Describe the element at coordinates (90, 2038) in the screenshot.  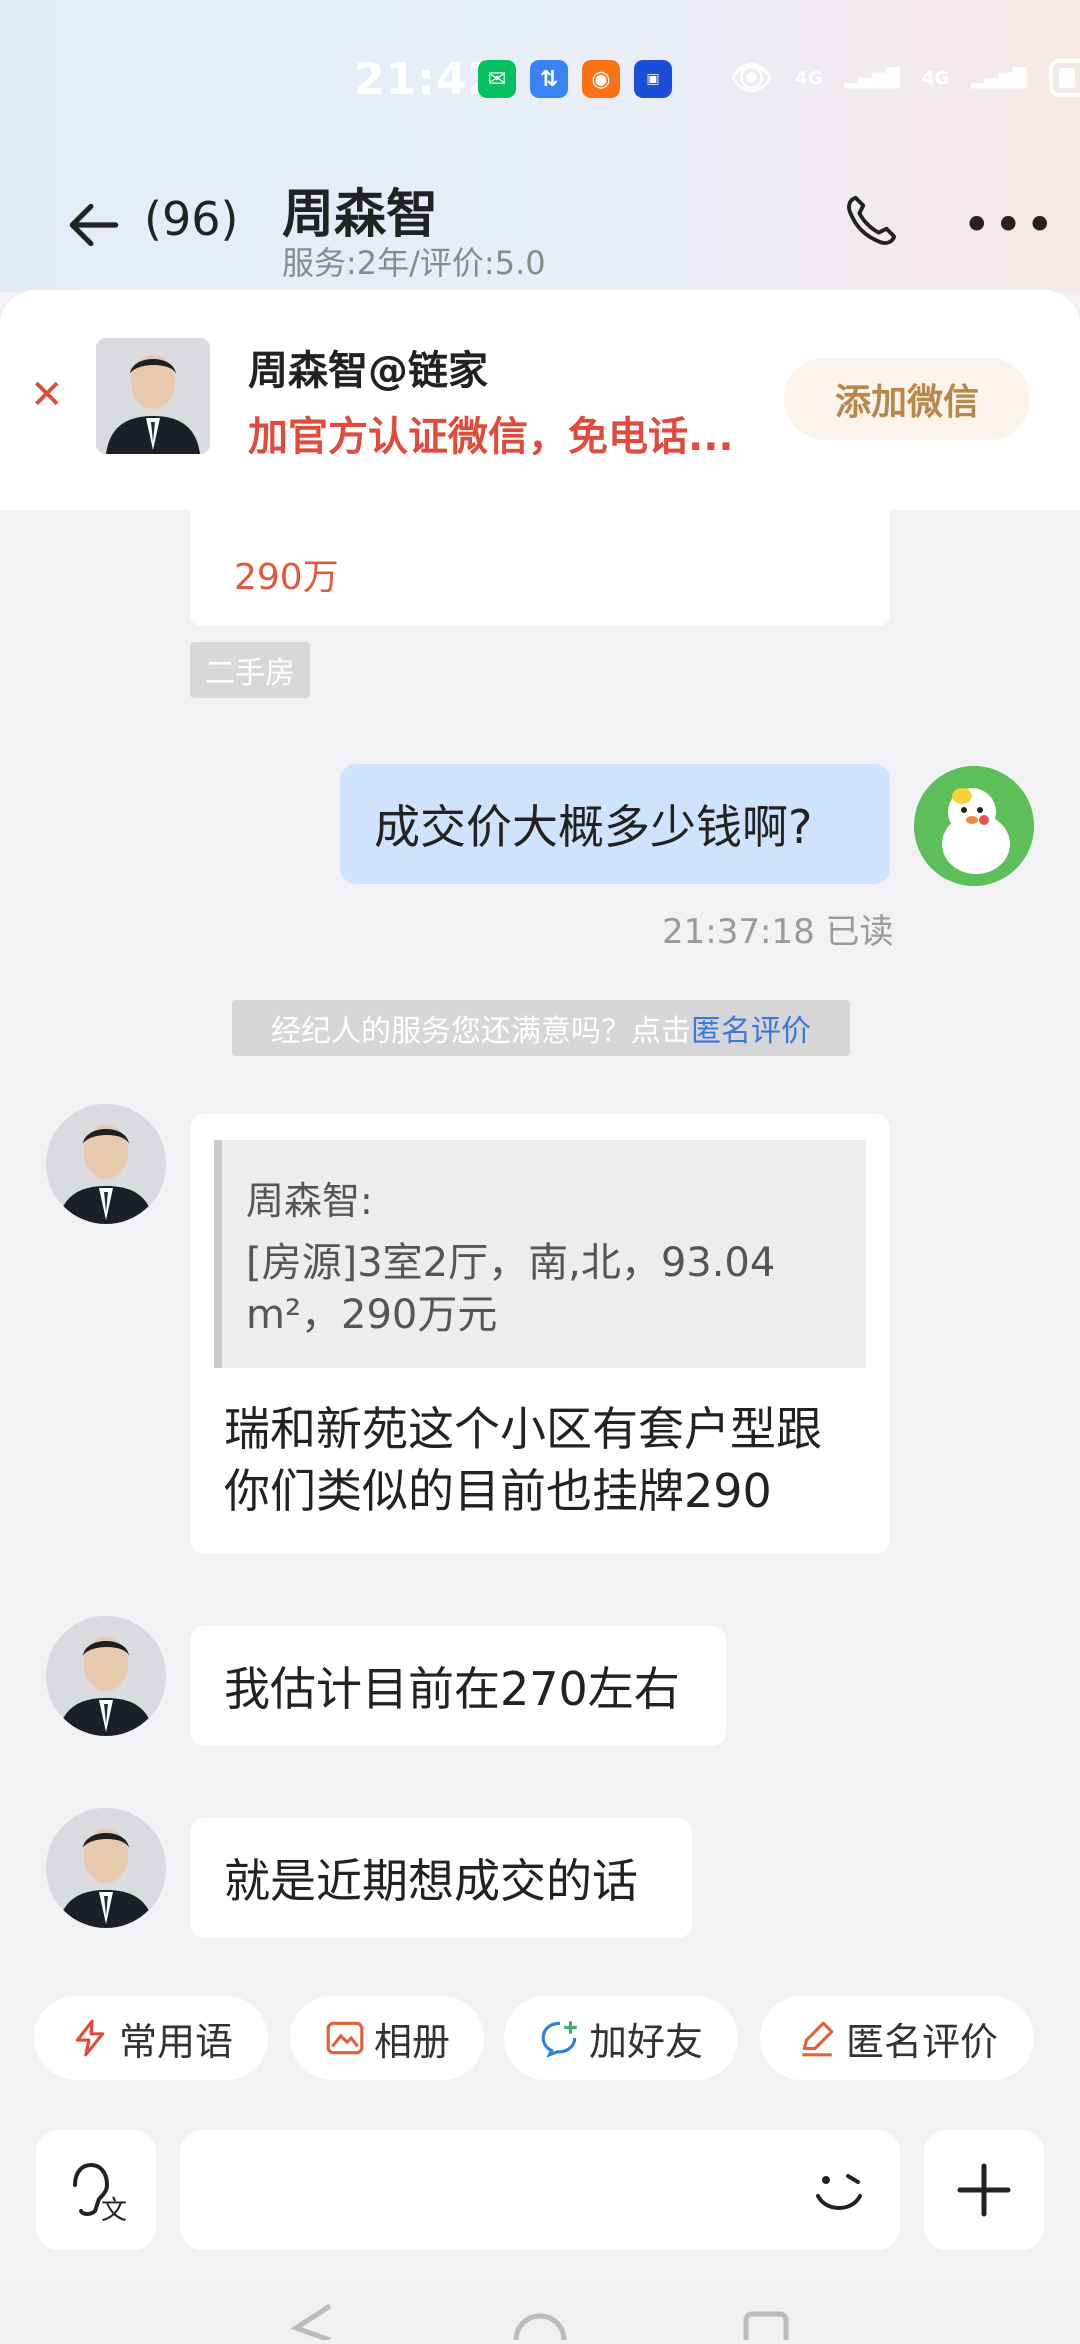
I see `lightning-icon` at that location.